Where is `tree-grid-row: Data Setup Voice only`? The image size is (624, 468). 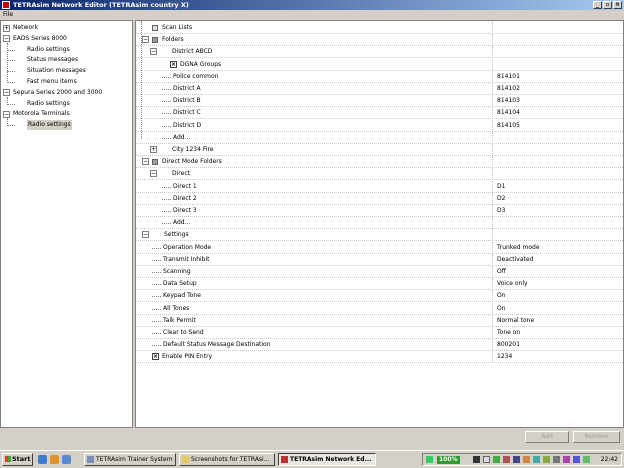
tree-grid-row: Data Setup Voice only is located at coordinates (379, 284).